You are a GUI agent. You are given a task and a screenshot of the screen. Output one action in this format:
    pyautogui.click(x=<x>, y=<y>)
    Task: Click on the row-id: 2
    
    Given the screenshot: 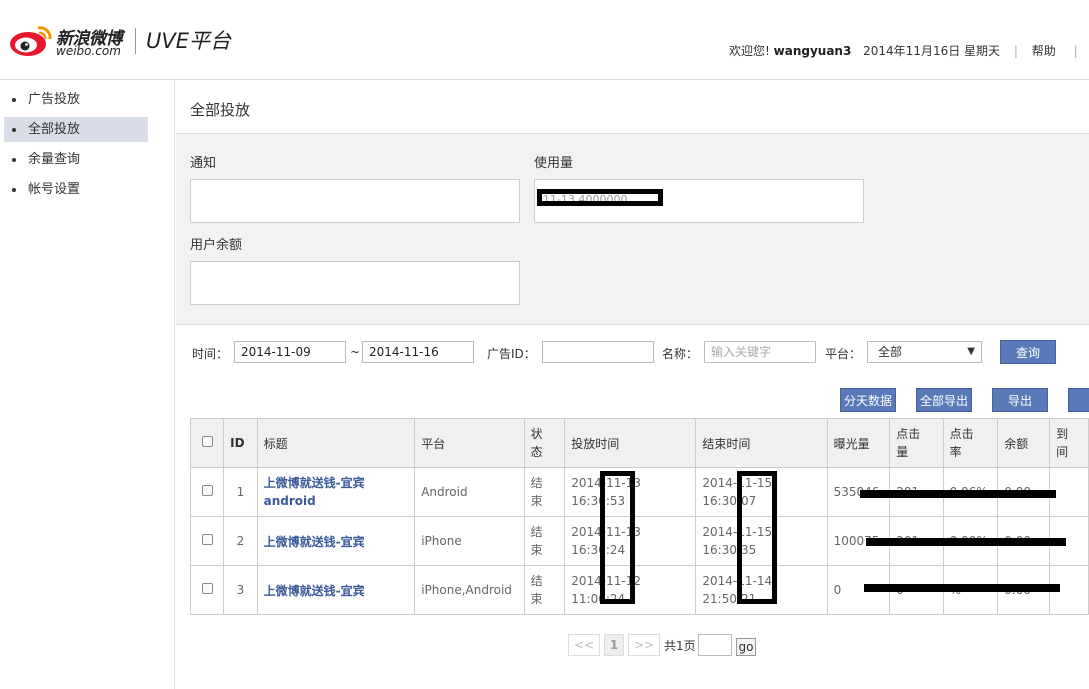 What is the action you would take?
    pyautogui.click(x=240, y=541)
    